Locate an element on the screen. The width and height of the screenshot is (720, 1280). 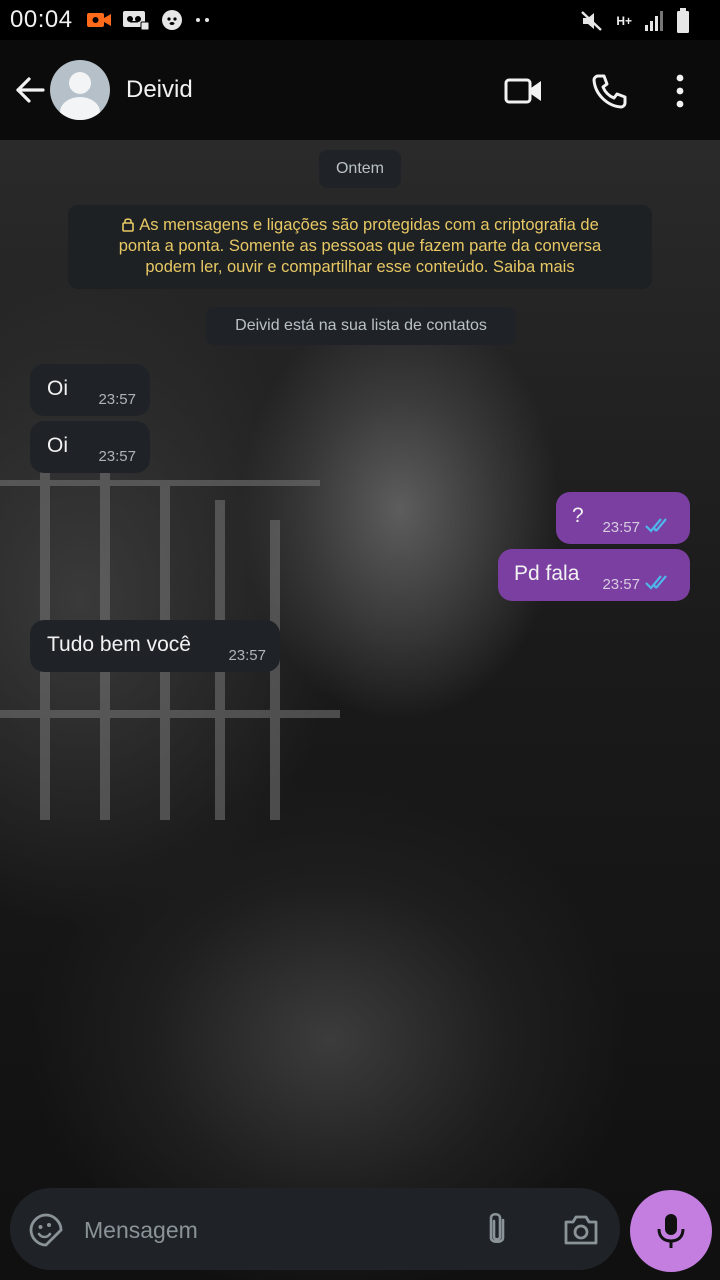
message-input is located at coordinates (274, 1230).